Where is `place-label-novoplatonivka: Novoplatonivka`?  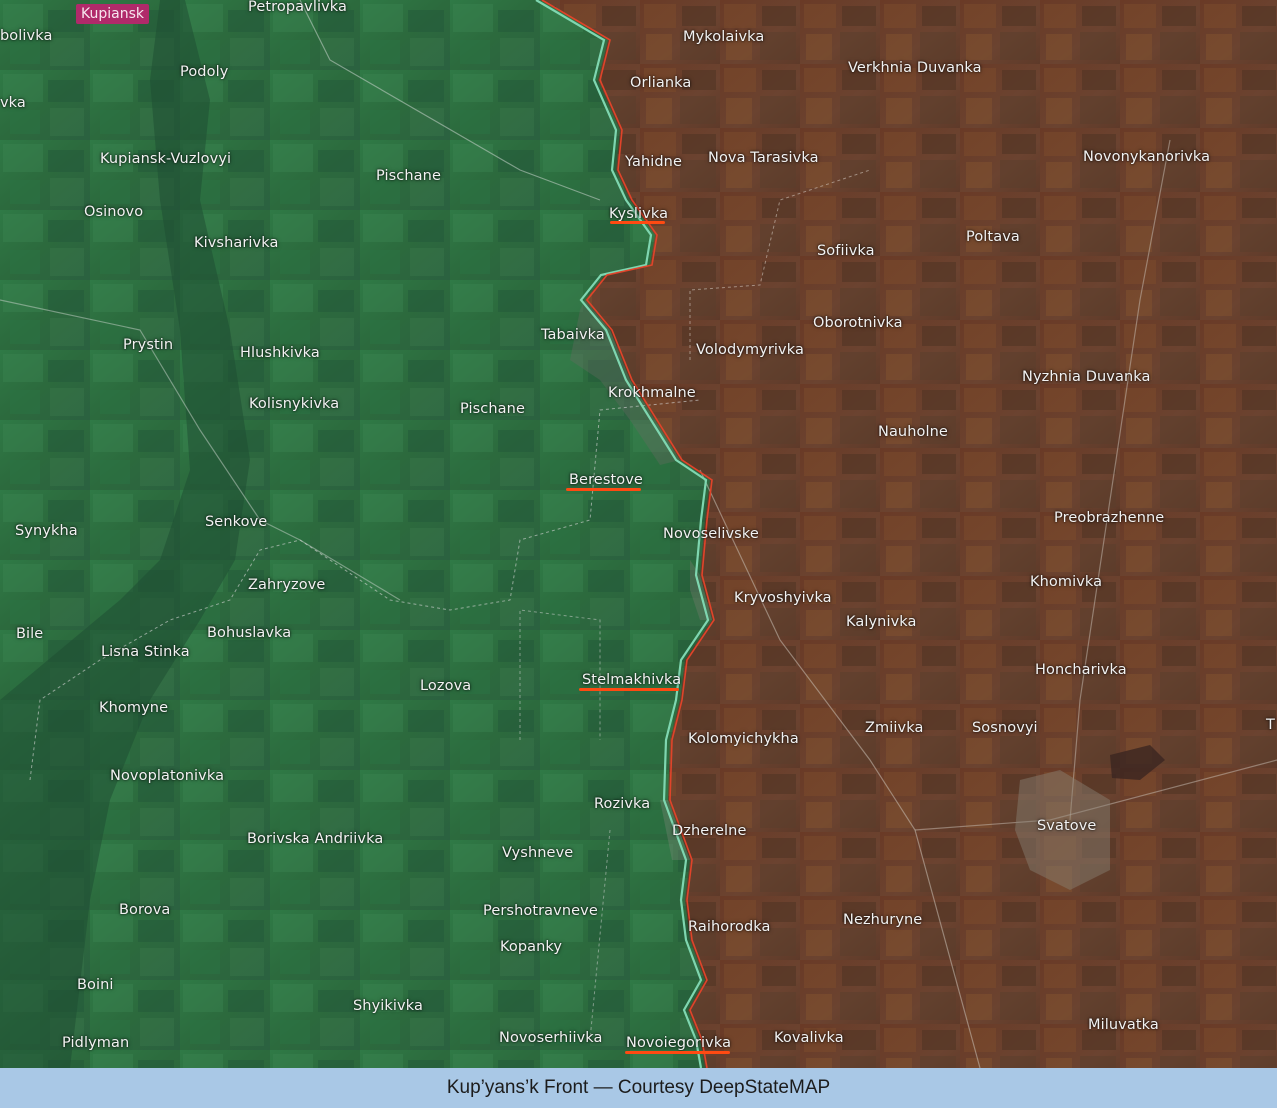
place-label-novoplatonivka: Novoplatonivka is located at coordinates (167, 776).